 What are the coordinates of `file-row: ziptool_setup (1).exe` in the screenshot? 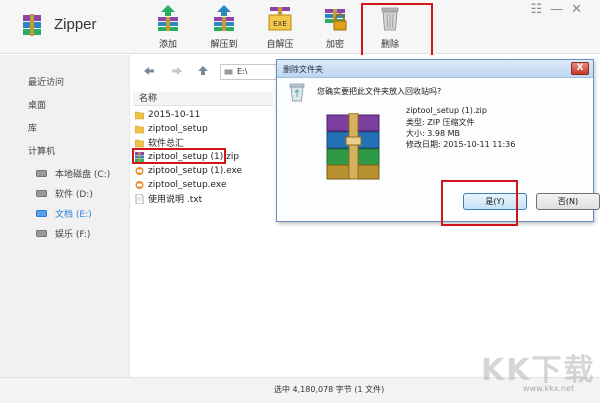 It's located at (188, 170).